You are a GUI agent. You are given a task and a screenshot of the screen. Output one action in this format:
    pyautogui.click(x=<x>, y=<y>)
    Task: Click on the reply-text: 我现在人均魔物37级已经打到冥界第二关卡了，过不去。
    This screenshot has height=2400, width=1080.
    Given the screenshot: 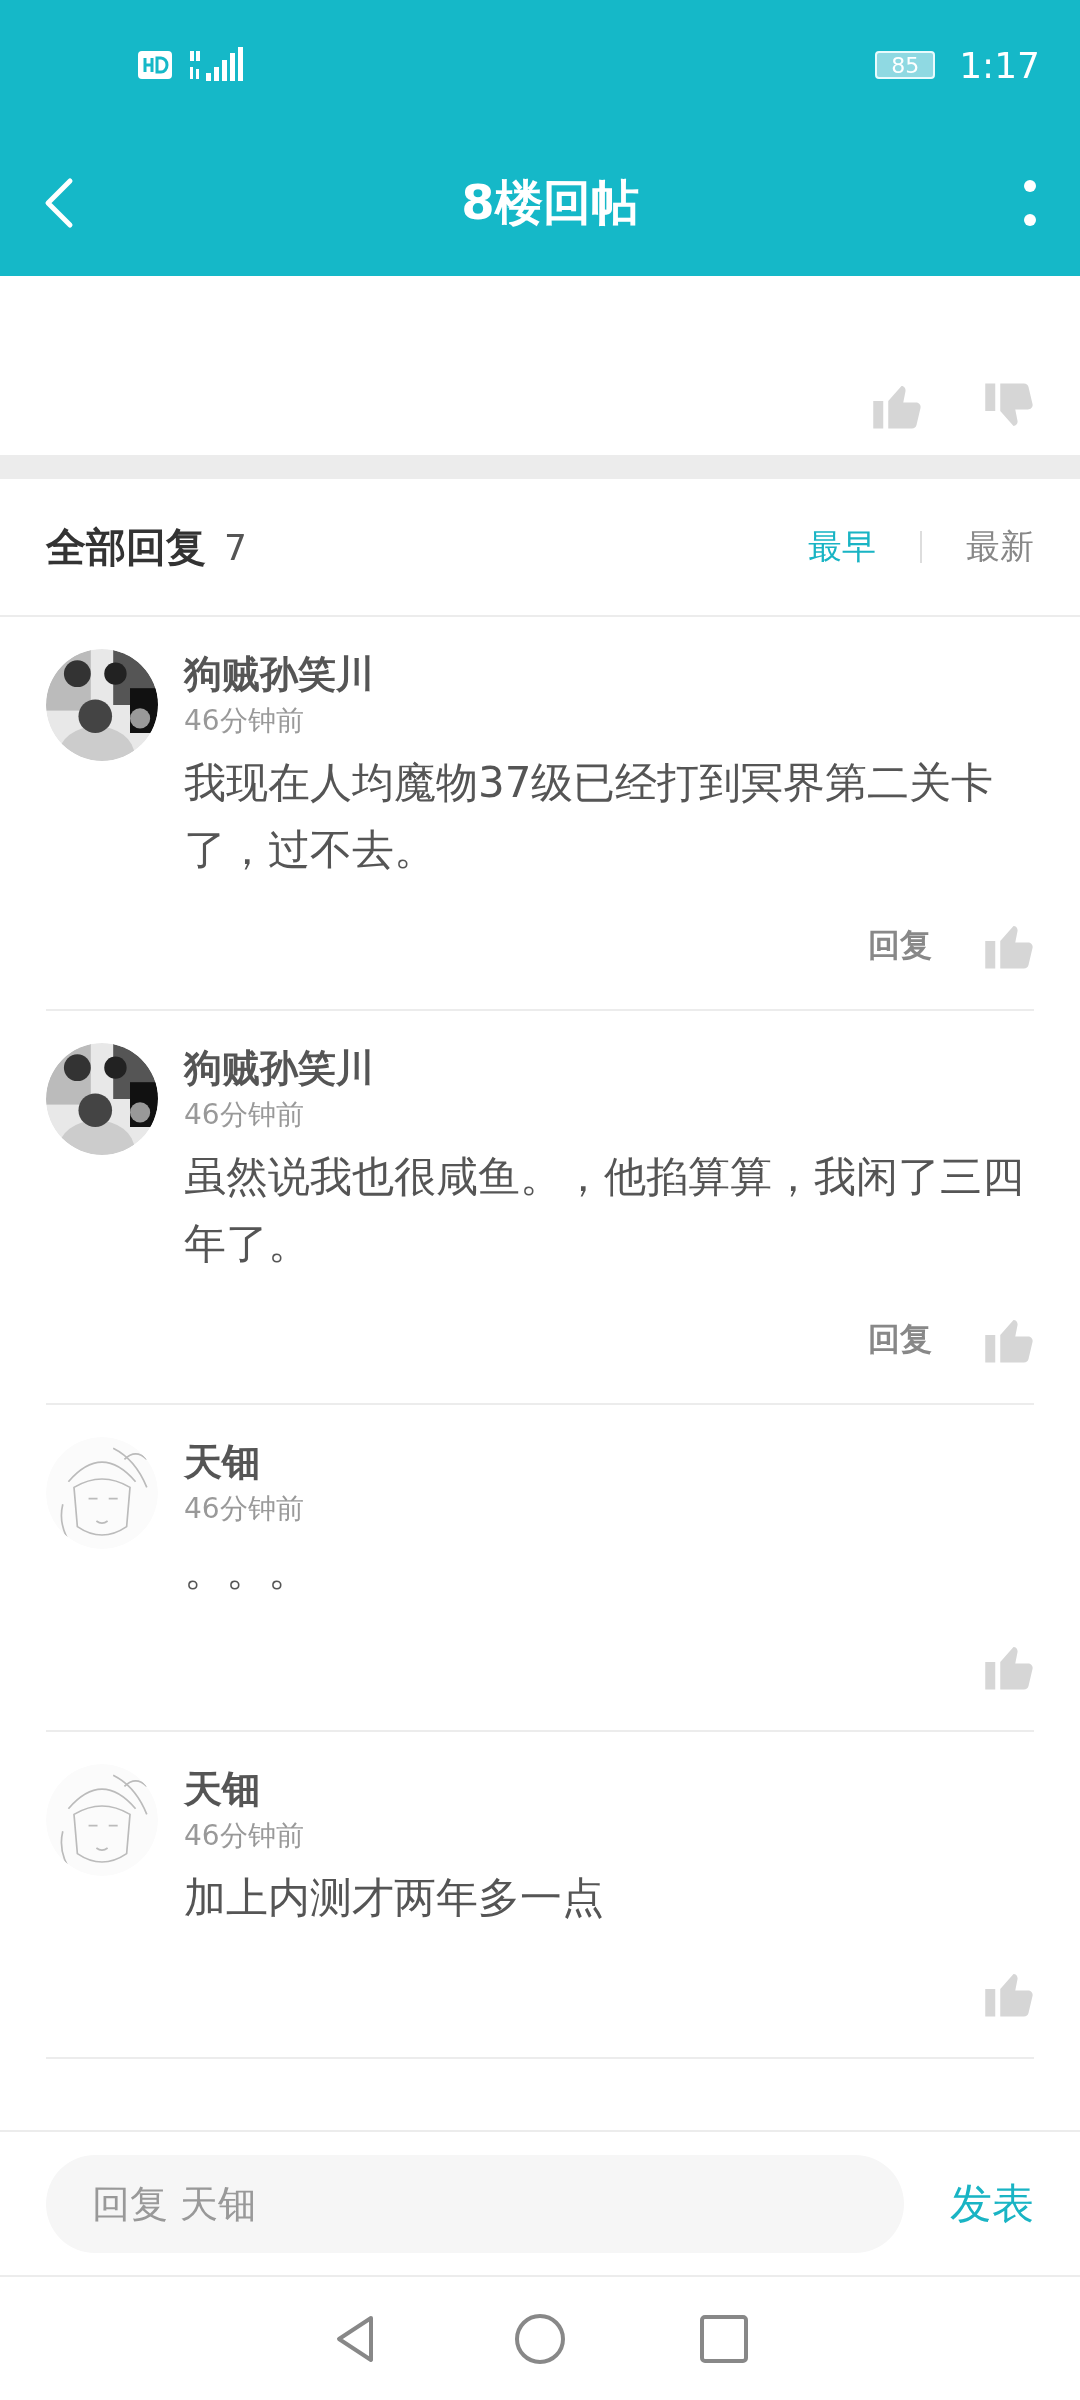 What is the action you would take?
    pyautogui.click(x=589, y=816)
    